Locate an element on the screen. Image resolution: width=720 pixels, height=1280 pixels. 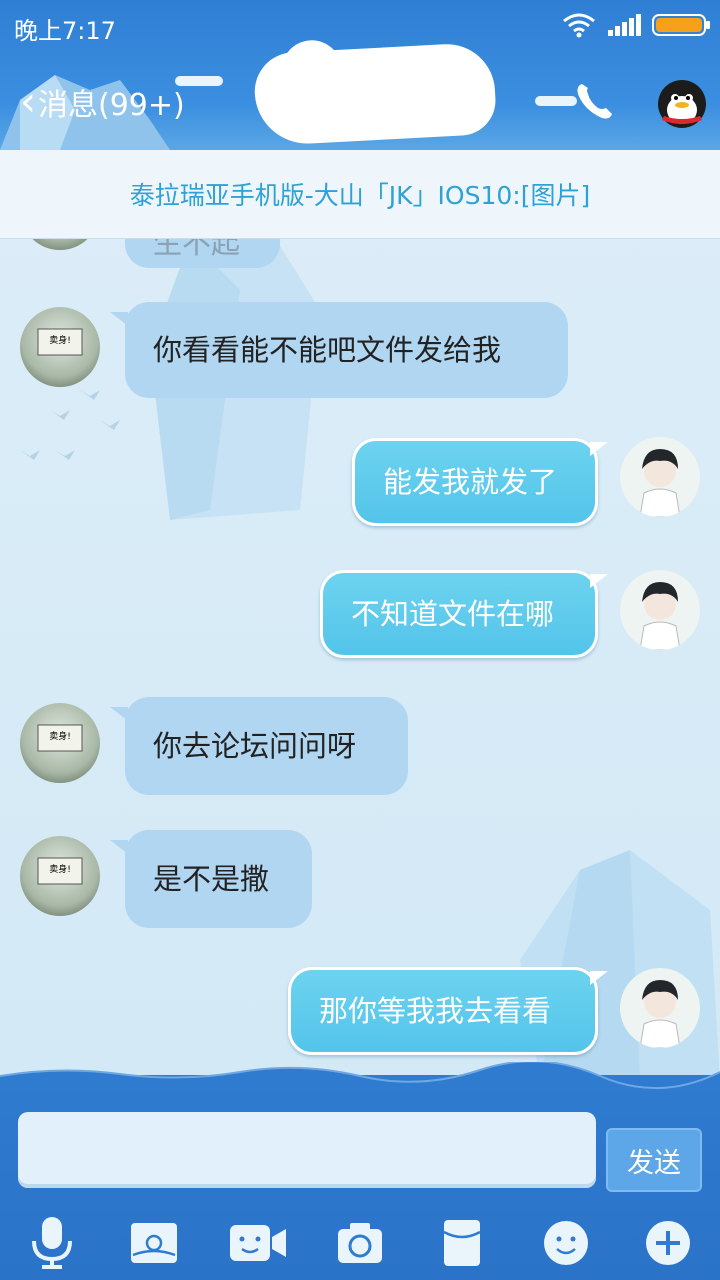
send-button: 发送 is located at coordinates (654, 1160).